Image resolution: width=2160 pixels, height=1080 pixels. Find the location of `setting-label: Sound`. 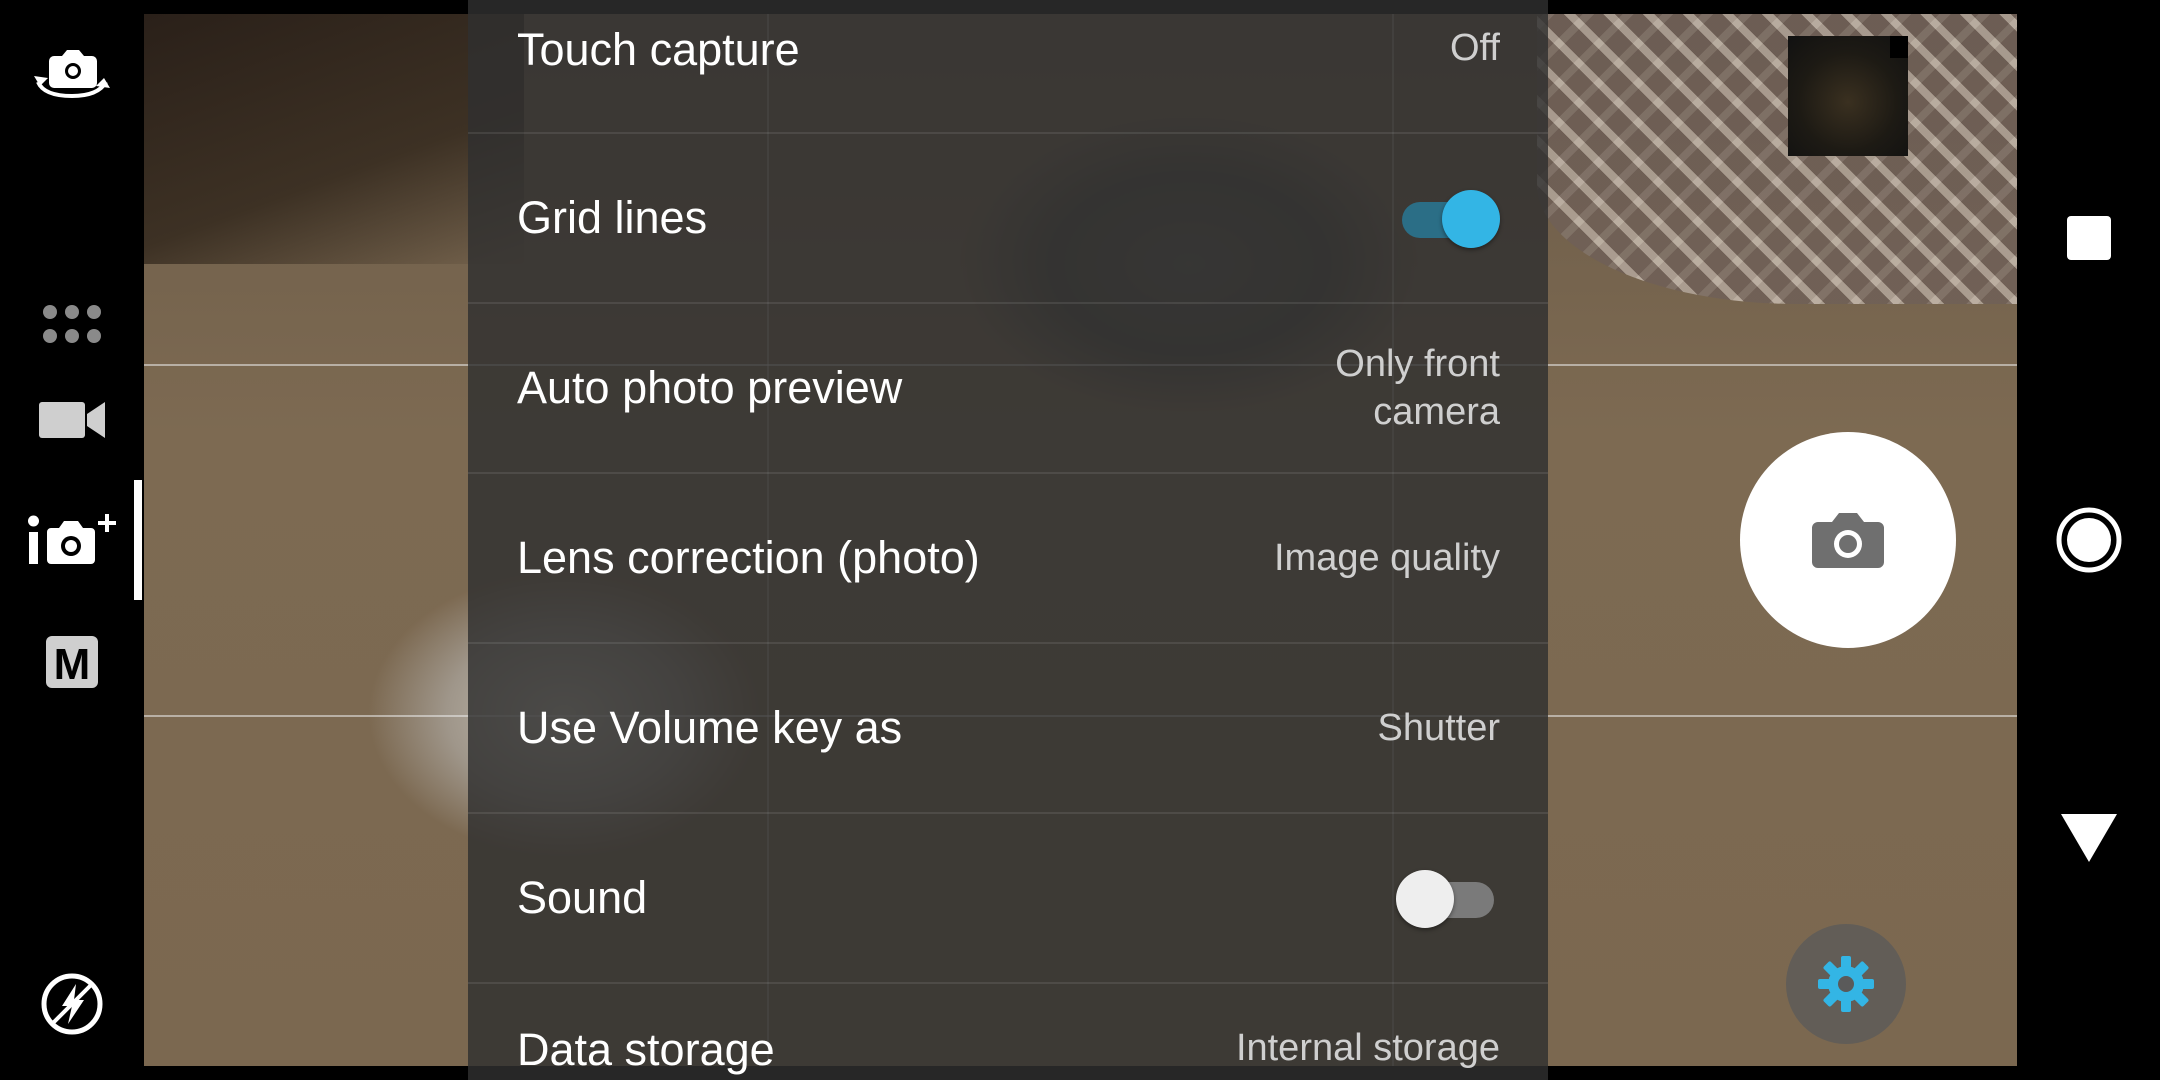

setting-label: Sound is located at coordinates (582, 897).